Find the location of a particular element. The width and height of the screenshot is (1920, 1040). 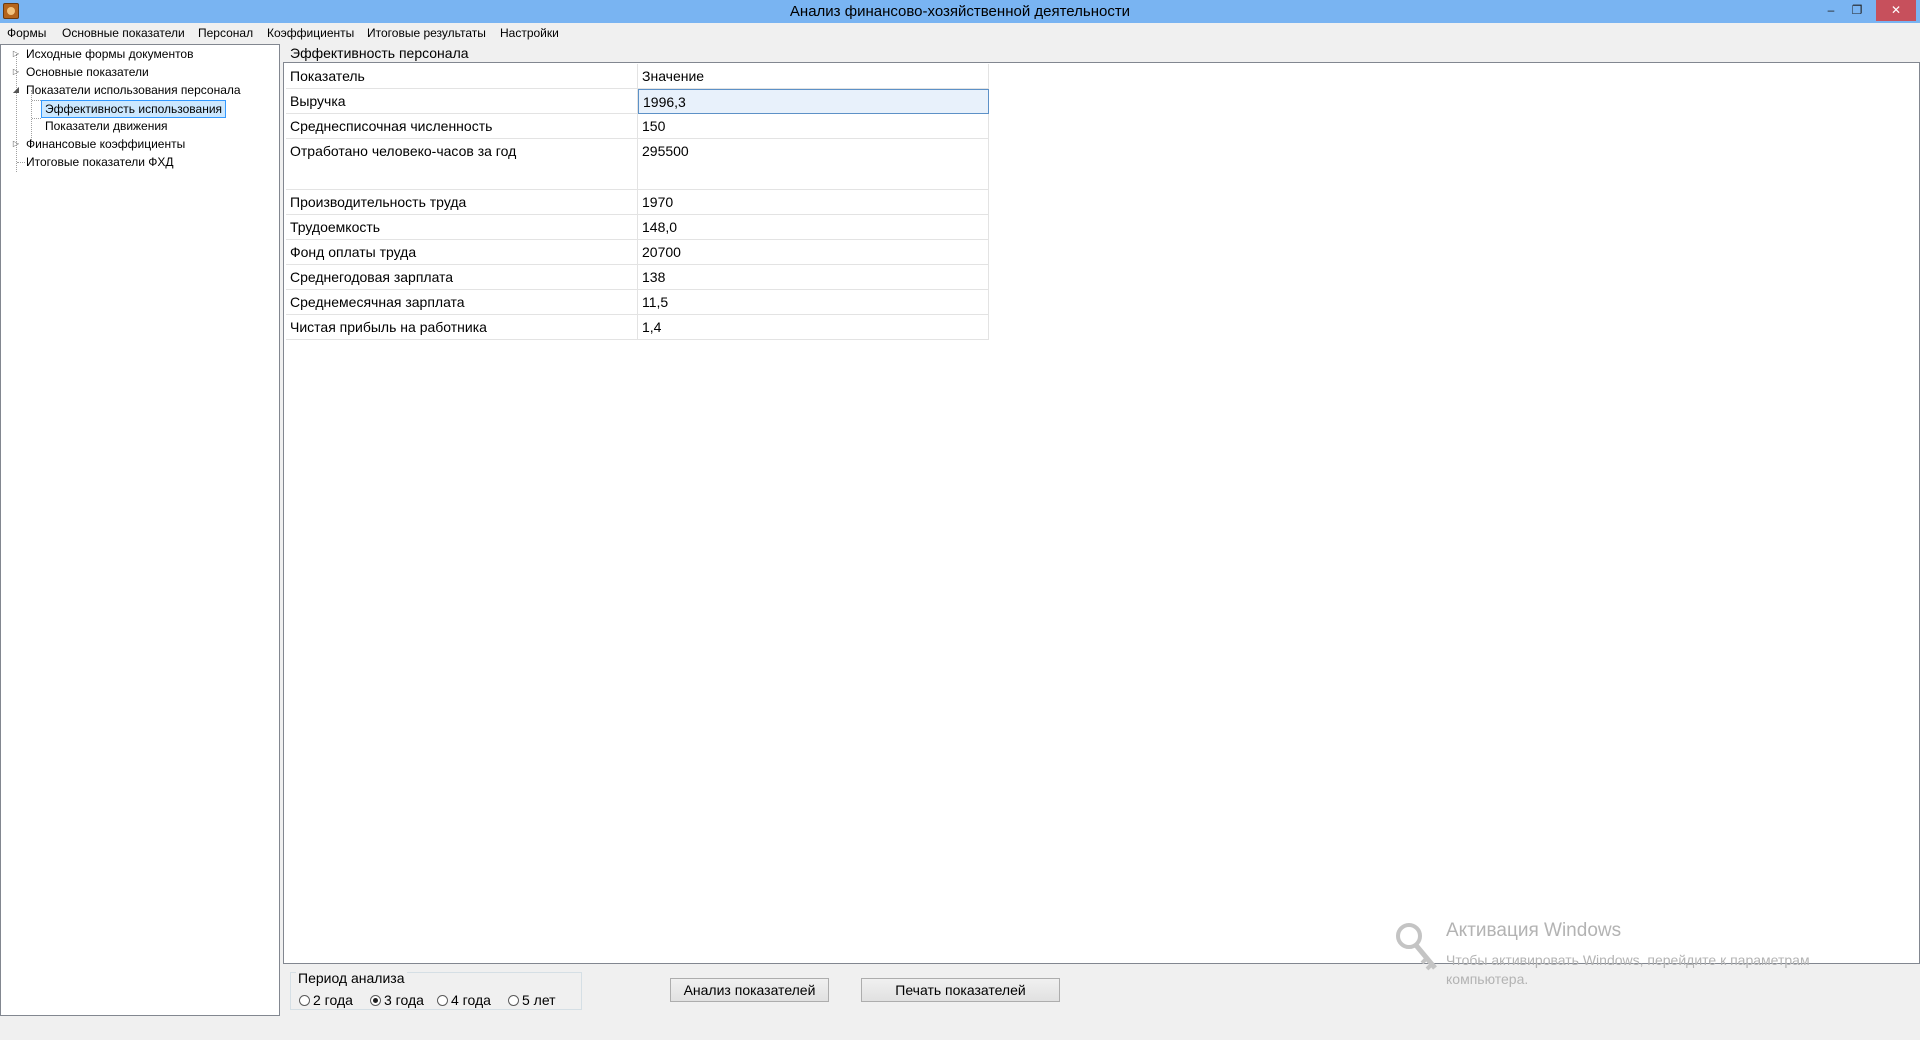

activation-title: Активация Windows is located at coordinates (1534, 930).